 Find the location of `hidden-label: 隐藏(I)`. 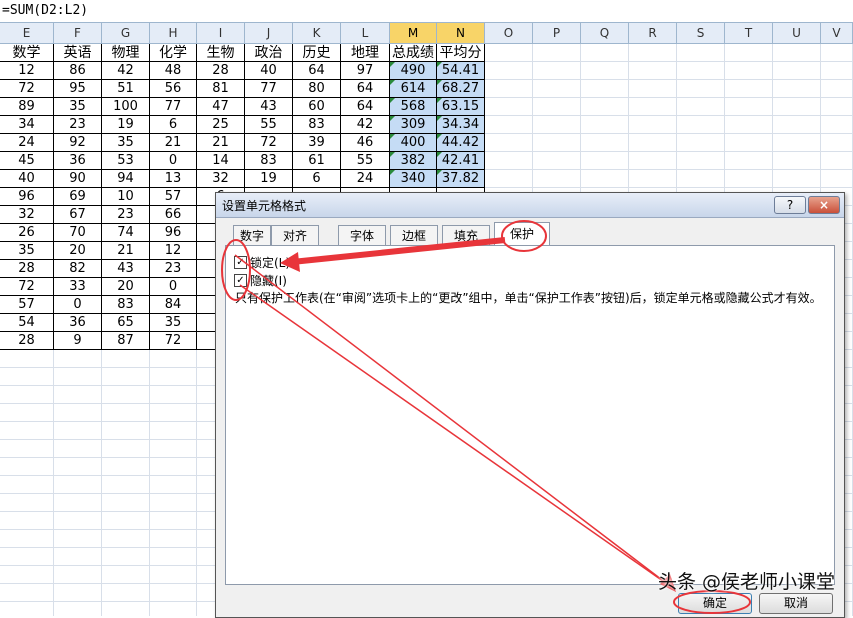

hidden-label: 隐藏(I) is located at coordinates (268, 280).